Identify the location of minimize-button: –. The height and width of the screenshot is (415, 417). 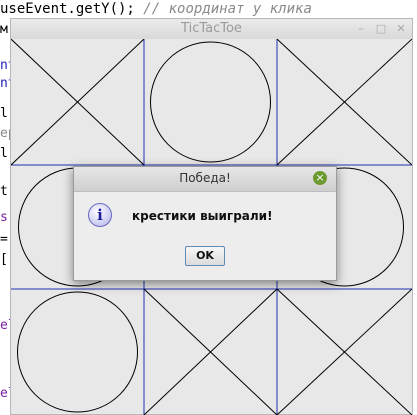
(361, 29).